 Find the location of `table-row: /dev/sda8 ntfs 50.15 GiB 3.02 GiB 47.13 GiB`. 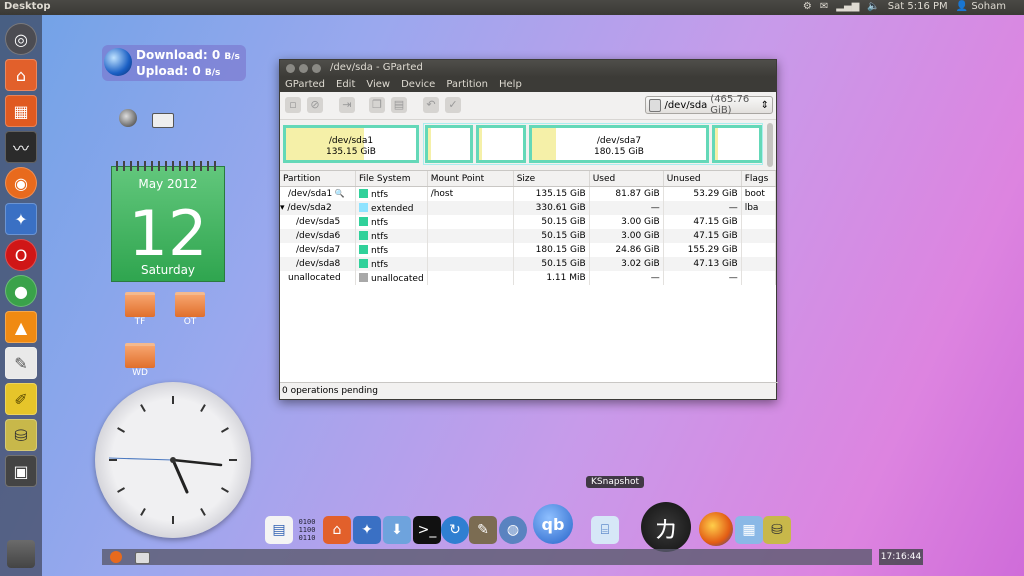

table-row: /dev/sda8 ntfs 50.15 GiB 3.02 GiB 47.13 GiB is located at coordinates (528, 264).